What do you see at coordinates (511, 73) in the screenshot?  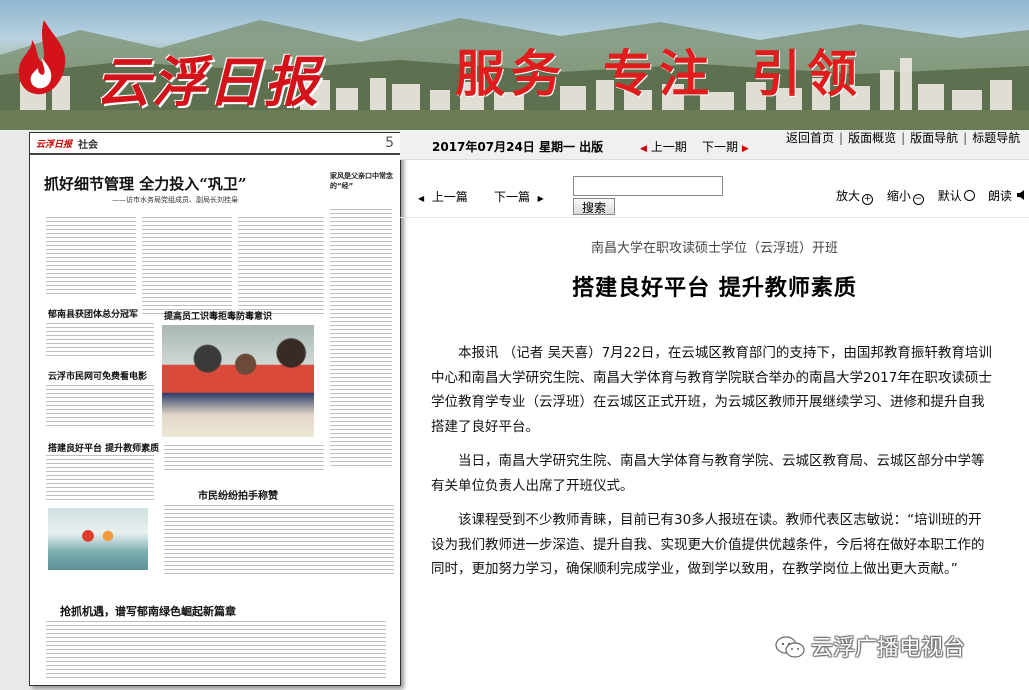 I see `slogan-word: 服务` at bounding box center [511, 73].